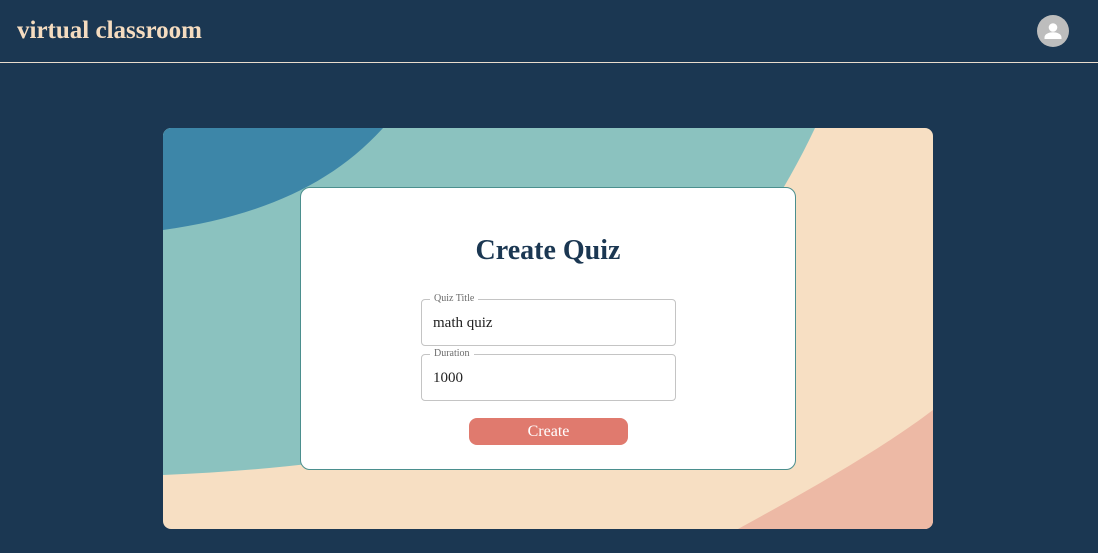  Describe the element at coordinates (548, 378) in the screenshot. I see `duration-input` at that location.